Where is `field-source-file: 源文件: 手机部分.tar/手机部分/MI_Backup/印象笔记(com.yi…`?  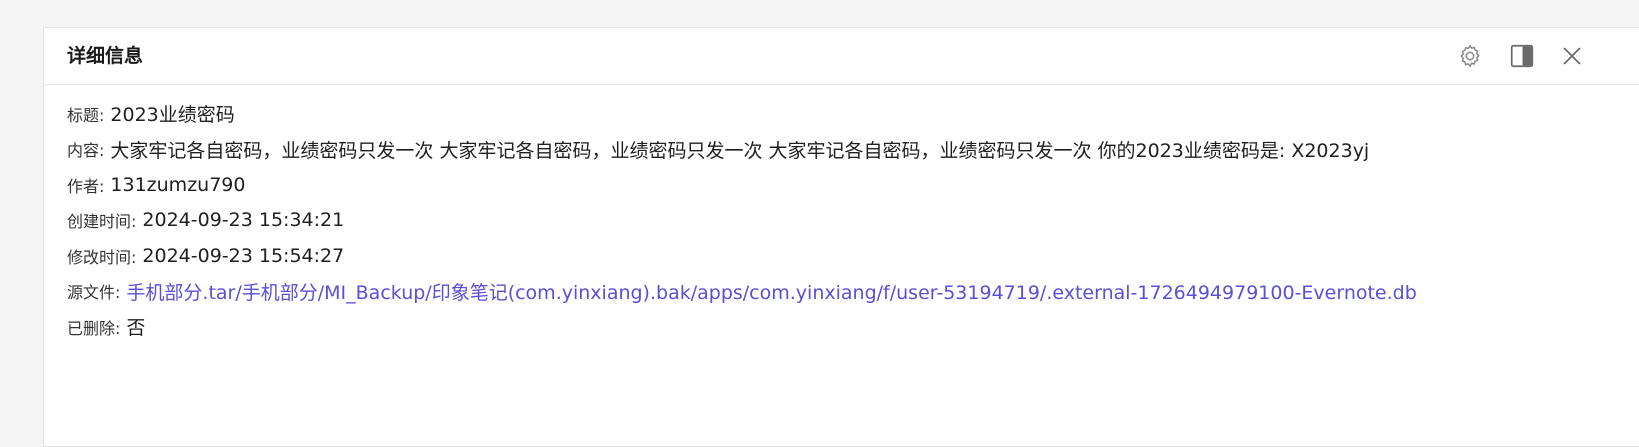 field-source-file: 源文件: 手机部分.tar/手机部分/MI_Backup/印象笔记(com.yi… is located at coordinates (742, 292).